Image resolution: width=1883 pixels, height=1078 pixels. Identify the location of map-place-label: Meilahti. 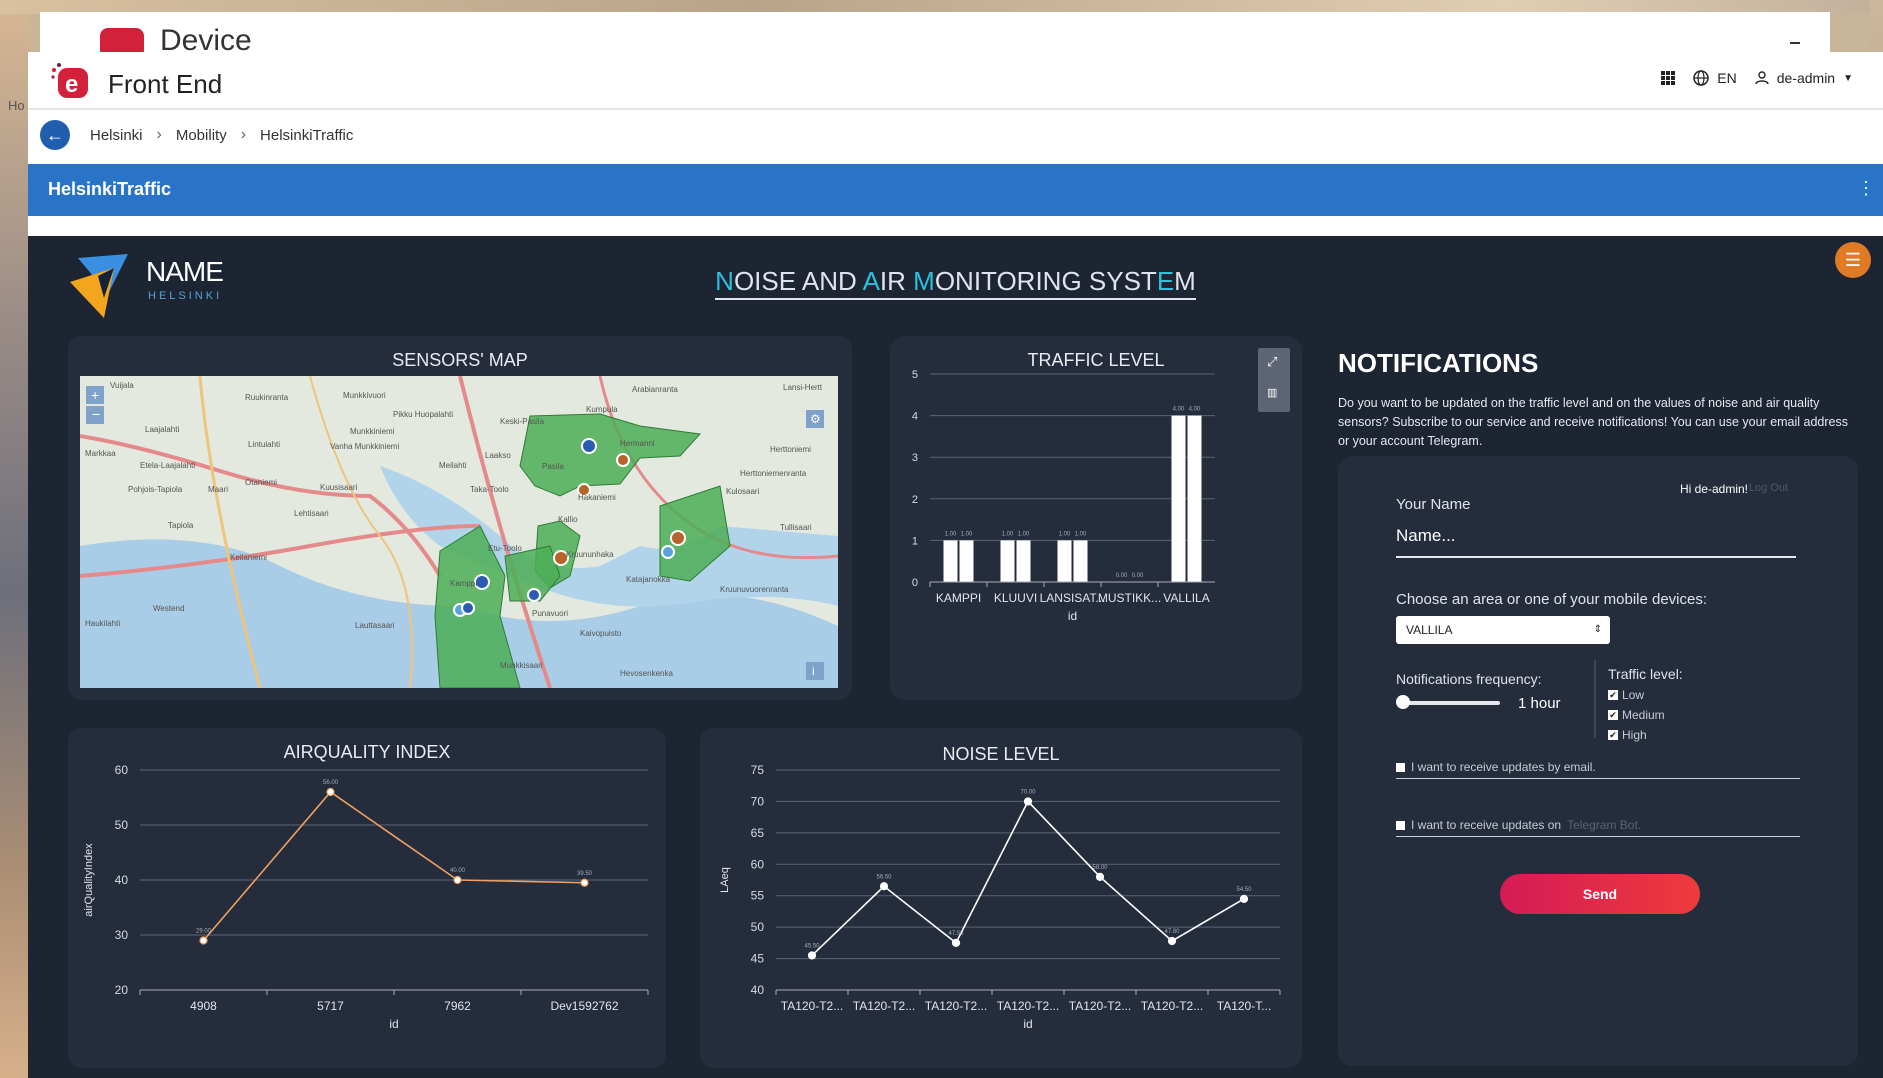
(453, 465).